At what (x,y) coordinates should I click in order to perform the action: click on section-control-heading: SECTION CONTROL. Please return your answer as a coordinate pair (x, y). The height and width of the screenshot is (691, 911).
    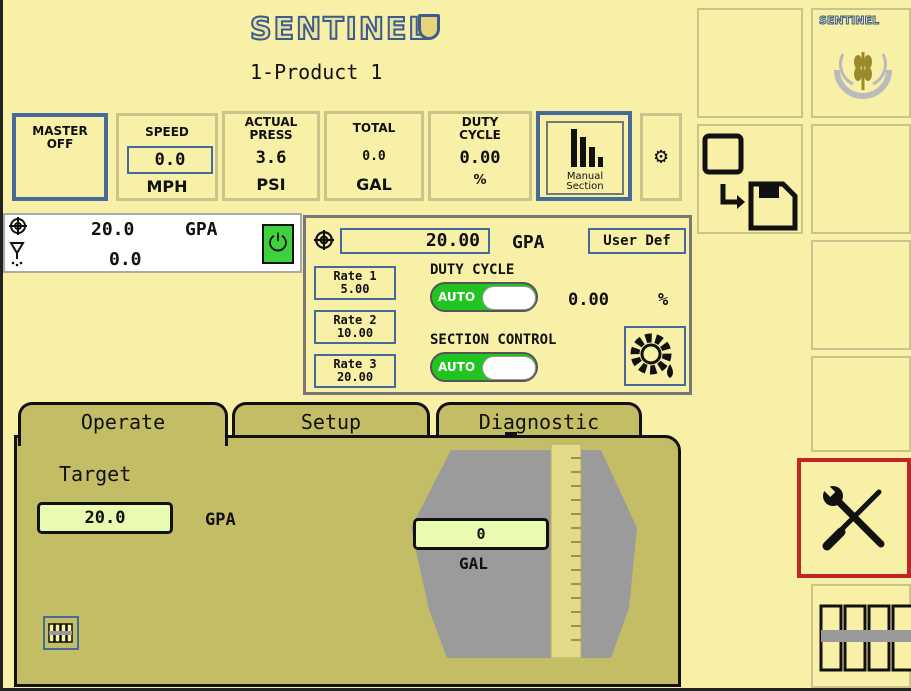
    Looking at the image, I should click on (493, 340).